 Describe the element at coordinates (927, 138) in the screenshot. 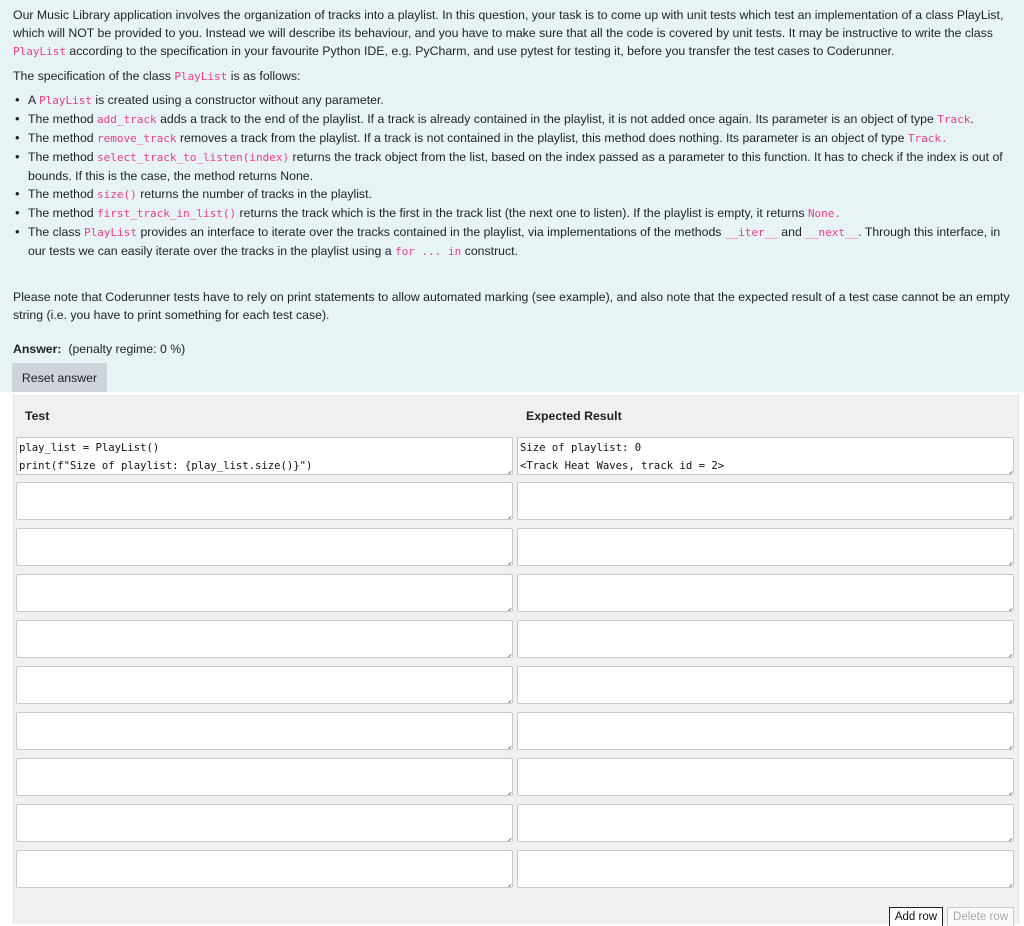

I see `inline-code: Track.` at that location.